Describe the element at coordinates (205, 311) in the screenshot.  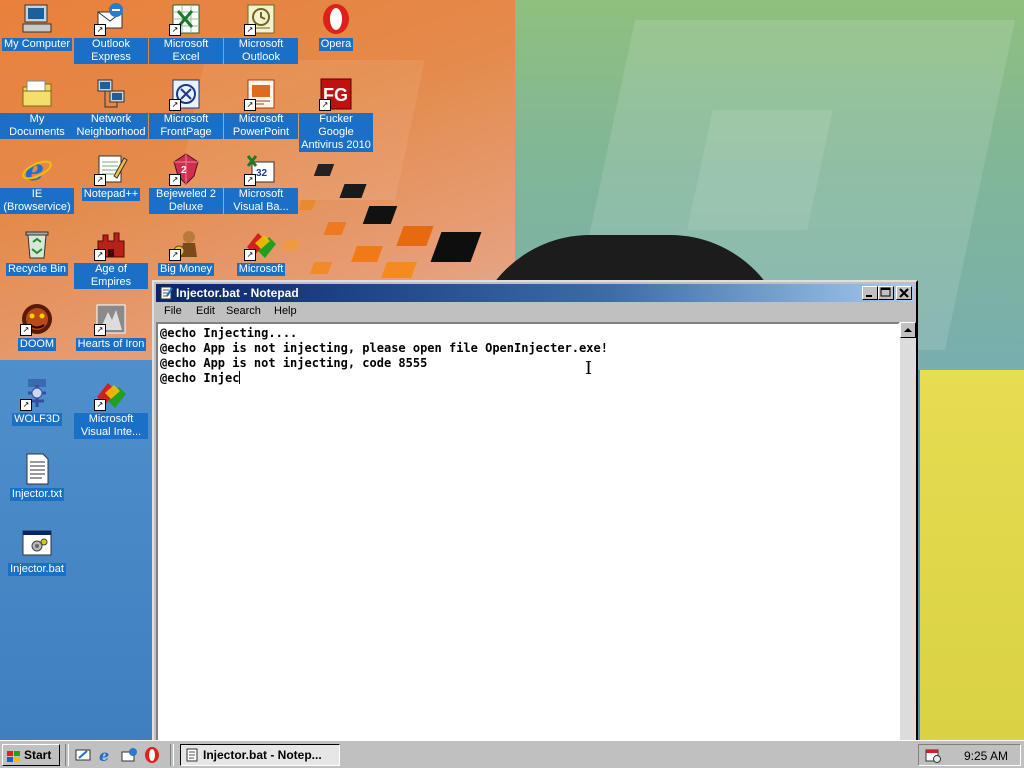
I see `menu-edit: Edit` at that location.